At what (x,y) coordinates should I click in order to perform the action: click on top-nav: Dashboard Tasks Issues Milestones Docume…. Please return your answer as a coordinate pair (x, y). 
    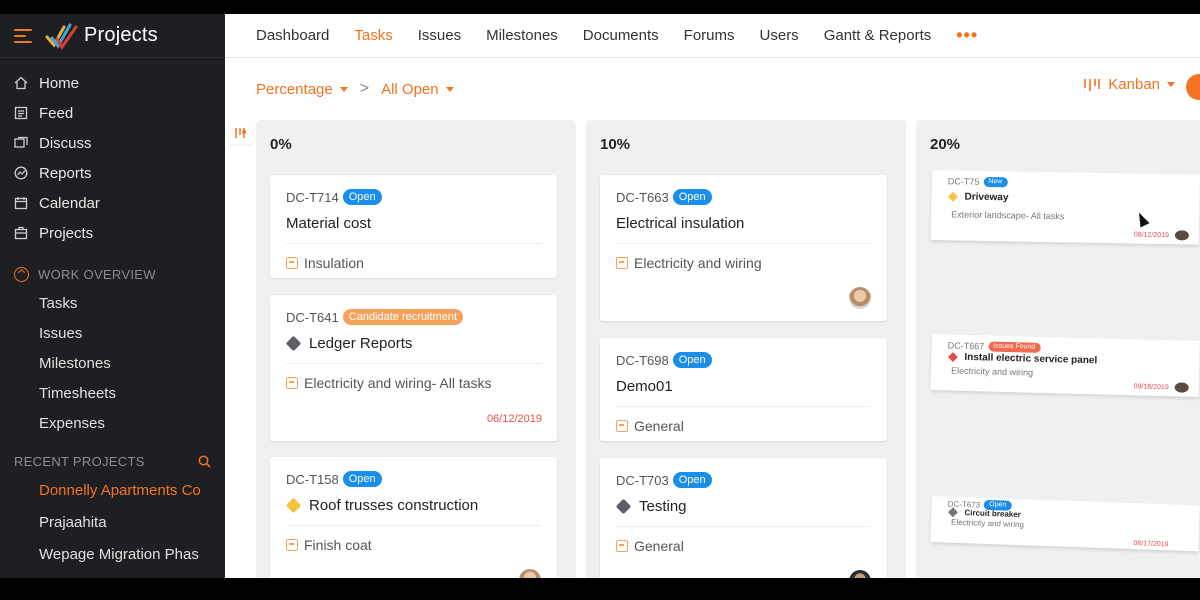
    Looking at the image, I should click on (712, 36).